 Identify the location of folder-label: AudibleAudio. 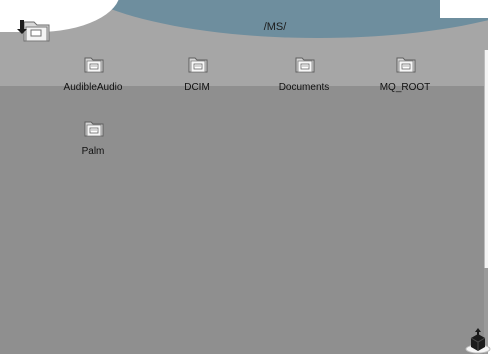
(93, 87).